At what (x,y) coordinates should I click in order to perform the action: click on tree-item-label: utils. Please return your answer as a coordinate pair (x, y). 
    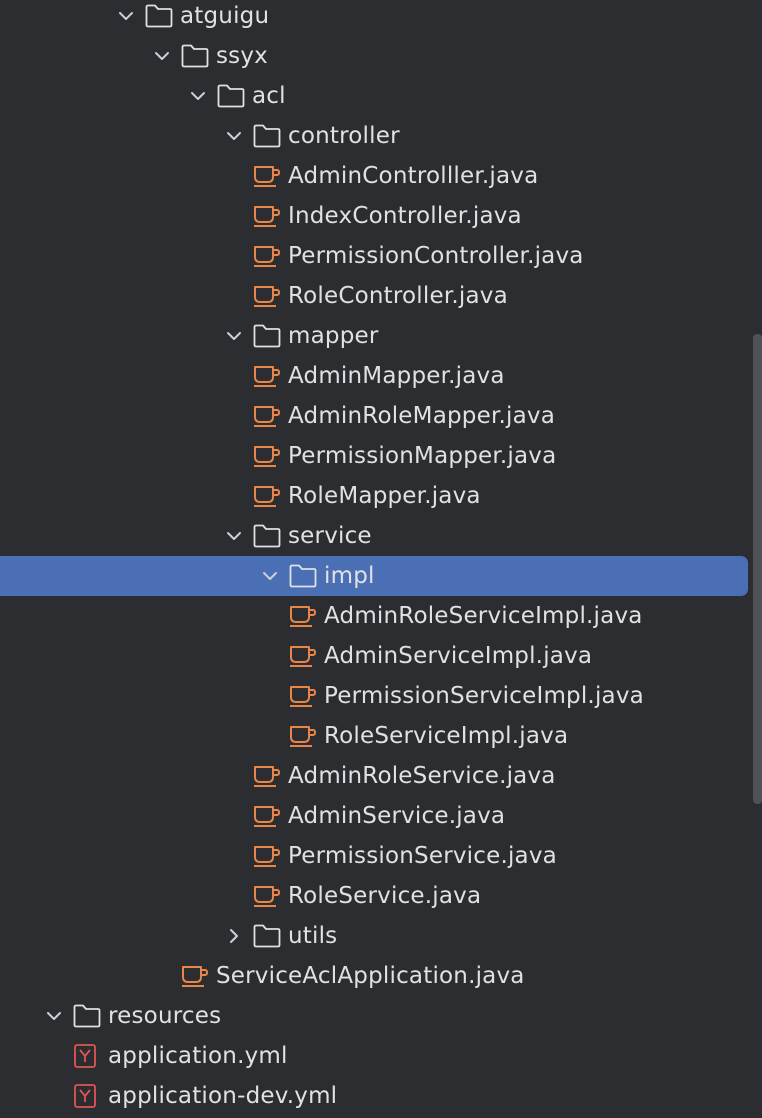
    Looking at the image, I should click on (313, 936).